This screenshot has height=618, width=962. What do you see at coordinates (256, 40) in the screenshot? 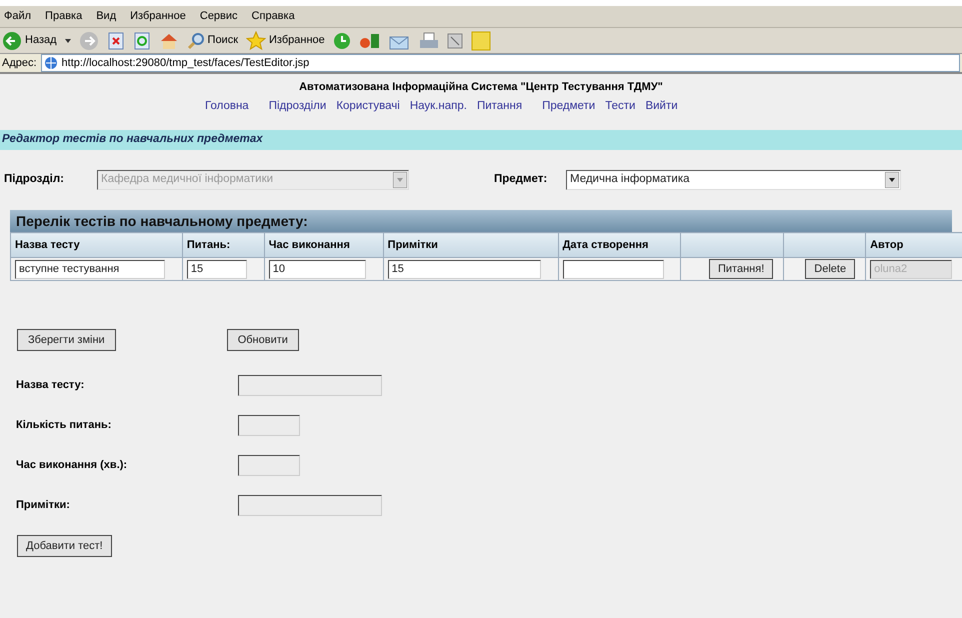
I see `star-icon` at bounding box center [256, 40].